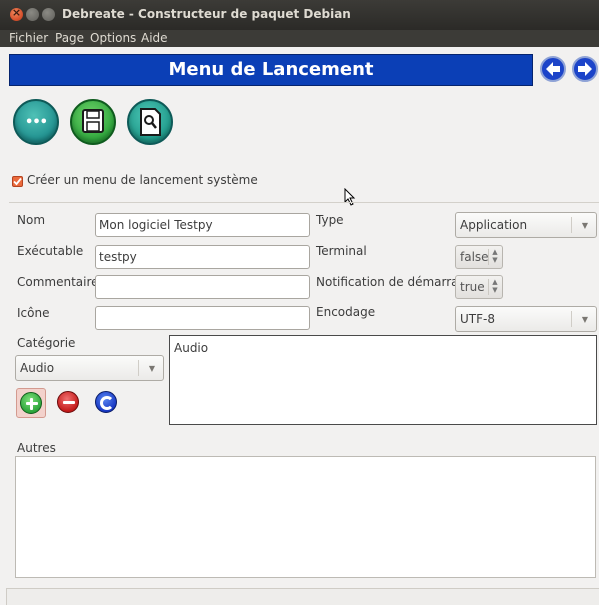 This screenshot has width=599, height=605. I want to click on forward-button, so click(585, 69).